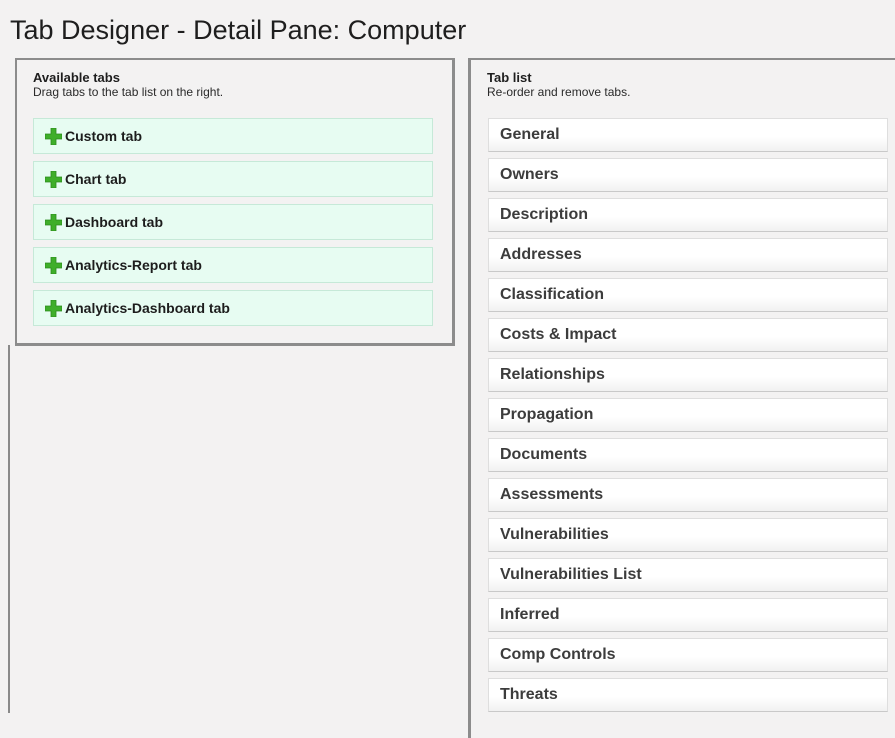 The width and height of the screenshot is (895, 738). I want to click on tab-list-description: Re-order and remove tabs., so click(559, 92).